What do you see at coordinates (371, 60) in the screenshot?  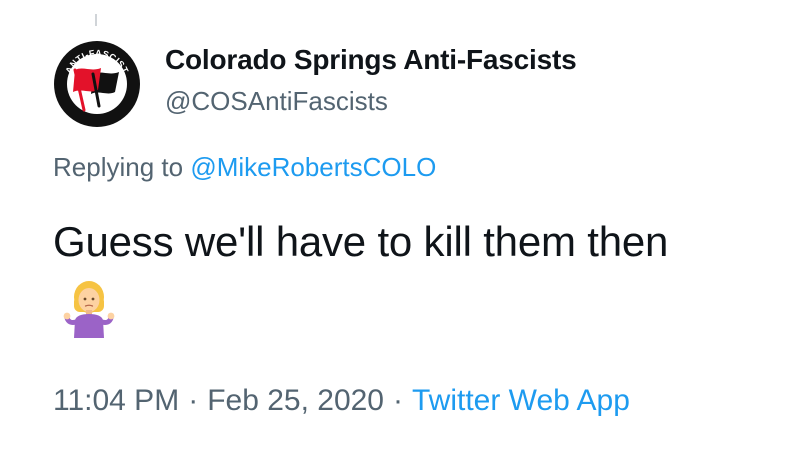 I see `author-display-name: Colorado Springs Anti-Fascists` at bounding box center [371, 60].